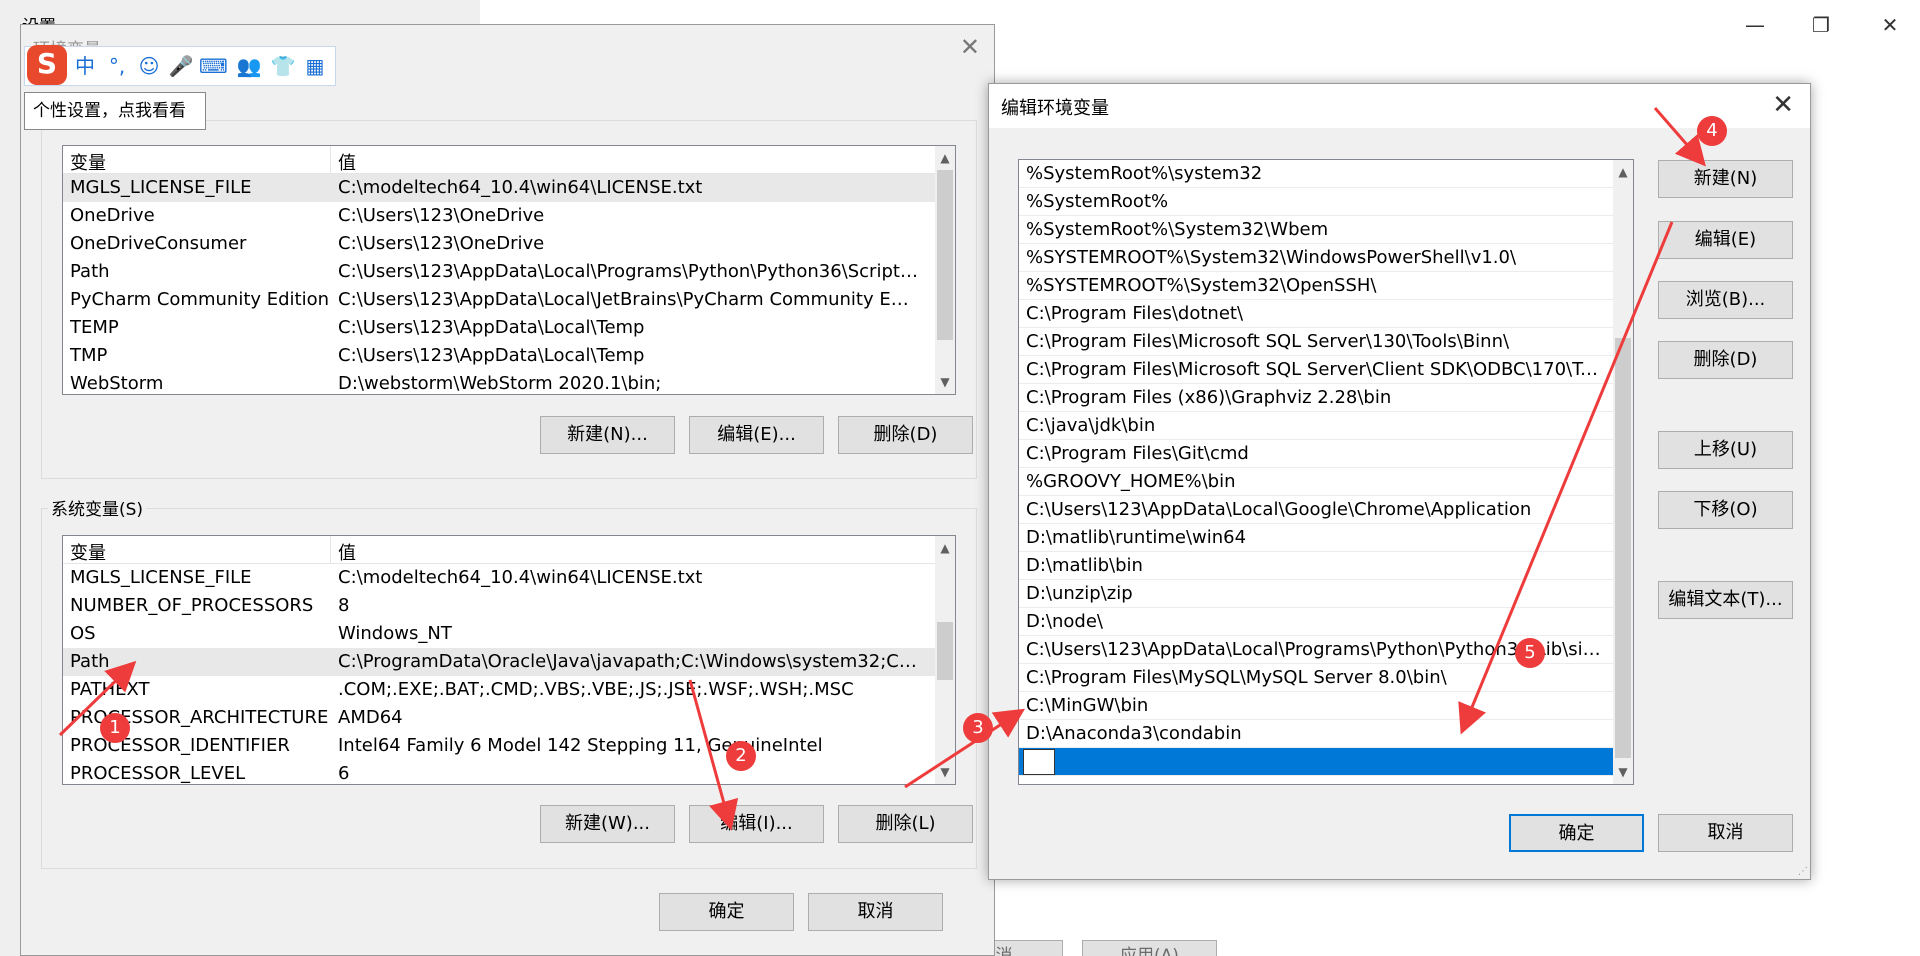 This screenshot has height=956, width=1920. I want to click on dialog-title: 编辑环境变量, so click(1055, 108).